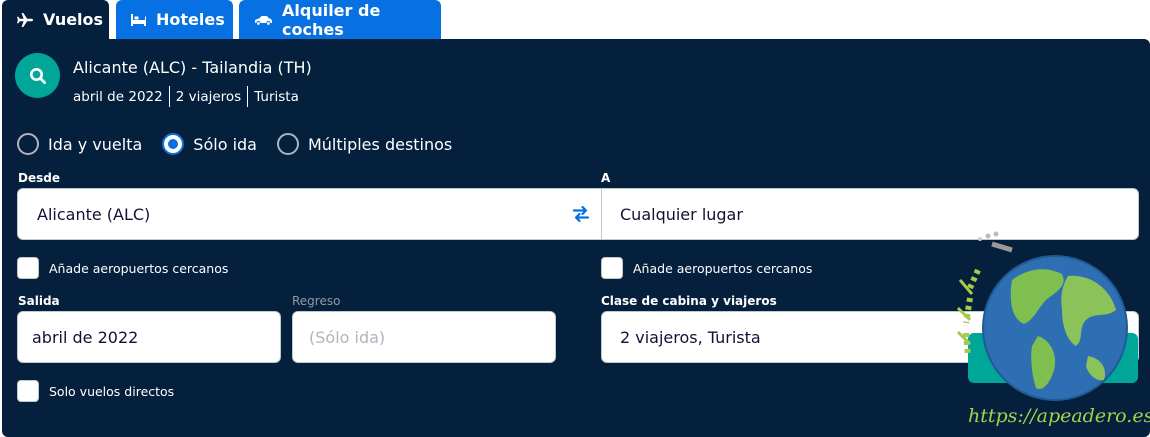 This screenshot has width=1150, height=437. Describe the element at coordinates (192, 67) in the screenshot. I see `summary-route: Alicante (ALC) - Tailandia (TH)` at that location.